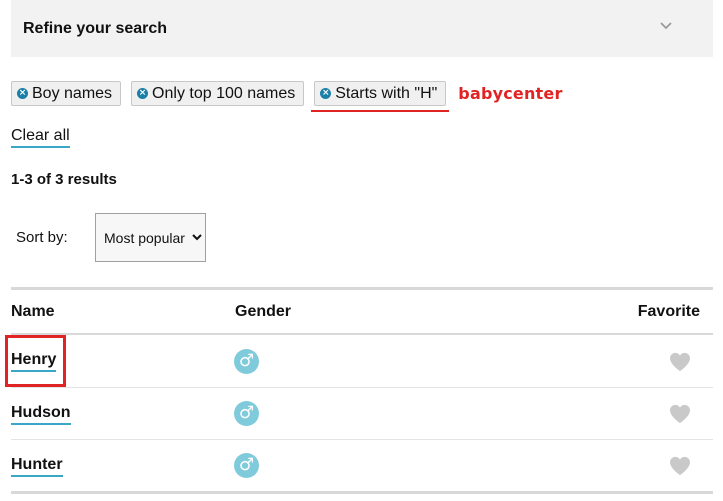 This screenshot has height=501, width=723. I want to click on annotation-underline, so click(380, 111).